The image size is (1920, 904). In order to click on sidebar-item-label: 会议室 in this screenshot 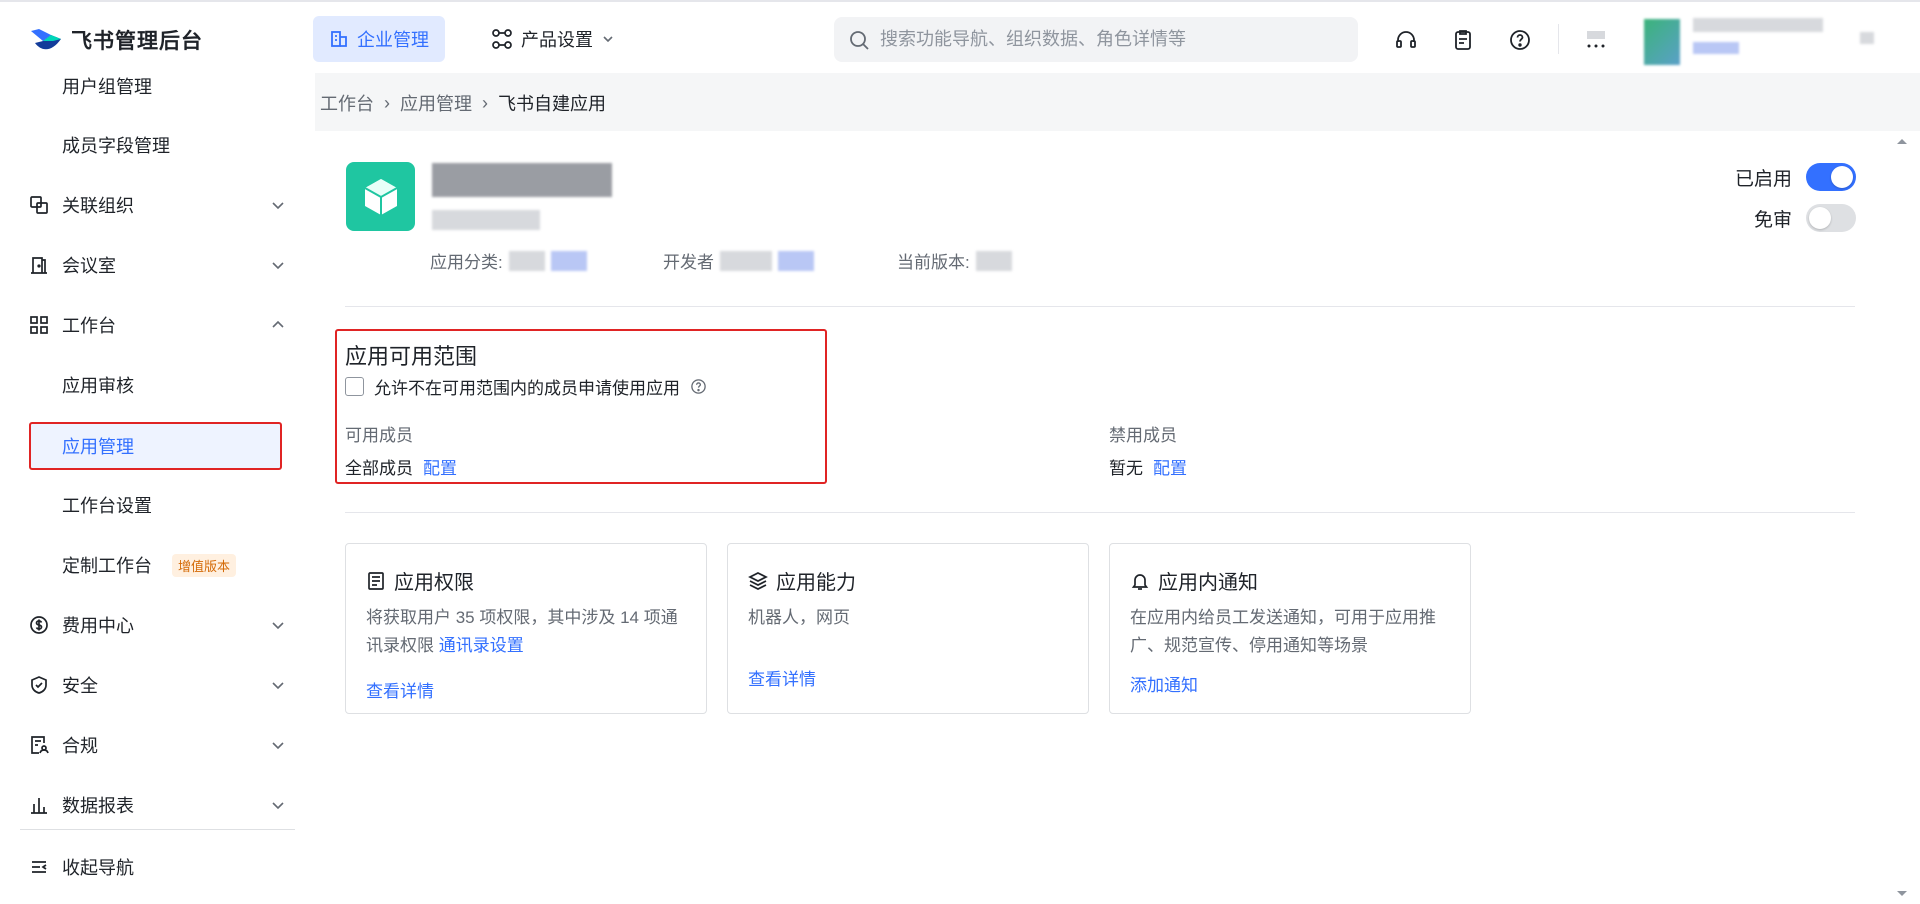, I will do `click(89, 266)`.